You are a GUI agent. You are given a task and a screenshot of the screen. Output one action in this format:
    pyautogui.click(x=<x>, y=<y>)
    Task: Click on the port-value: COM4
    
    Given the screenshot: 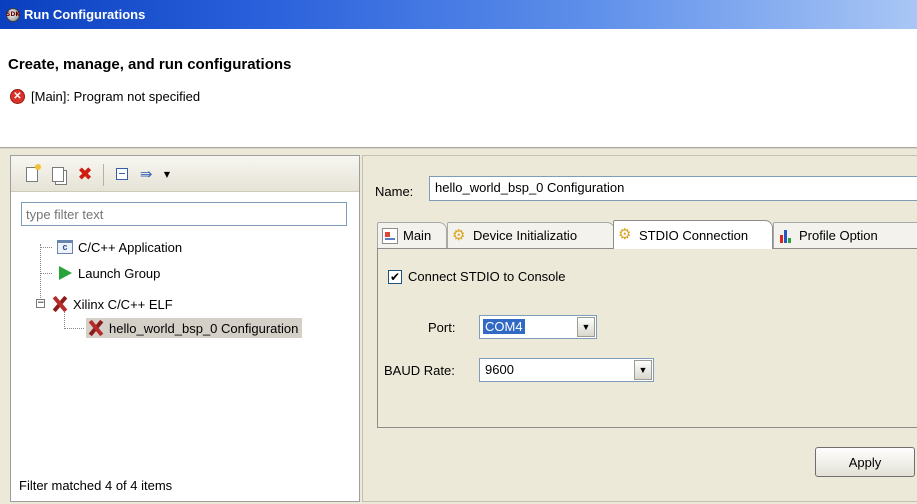 What is the action you would take?
    pyautogui.click(x=504, y=326)
    